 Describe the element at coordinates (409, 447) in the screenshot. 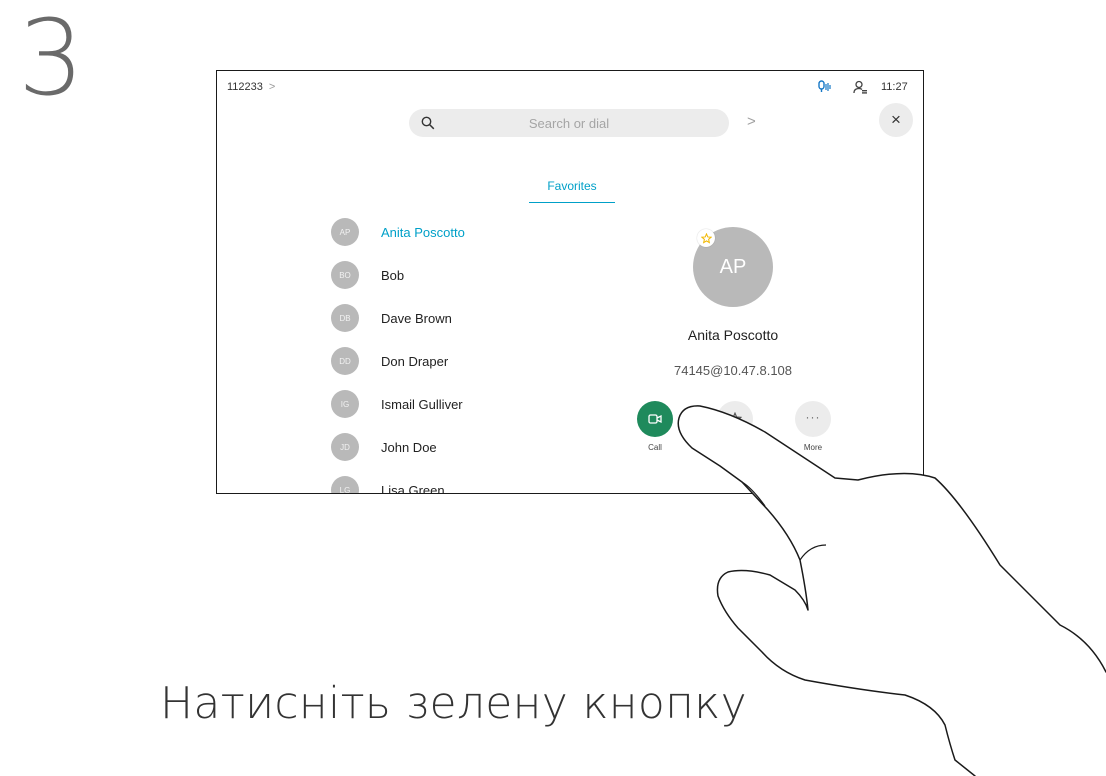

I see `contact-name: John Doe` at that location.